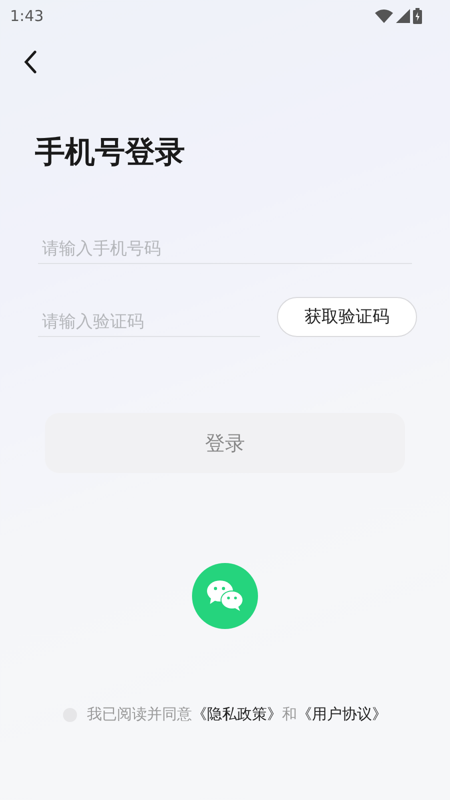 The image size is (450, 800). Describe the element at coordinates (347, 316) in the screenshot. I see `get-code-button: 获取验证码` at that location.